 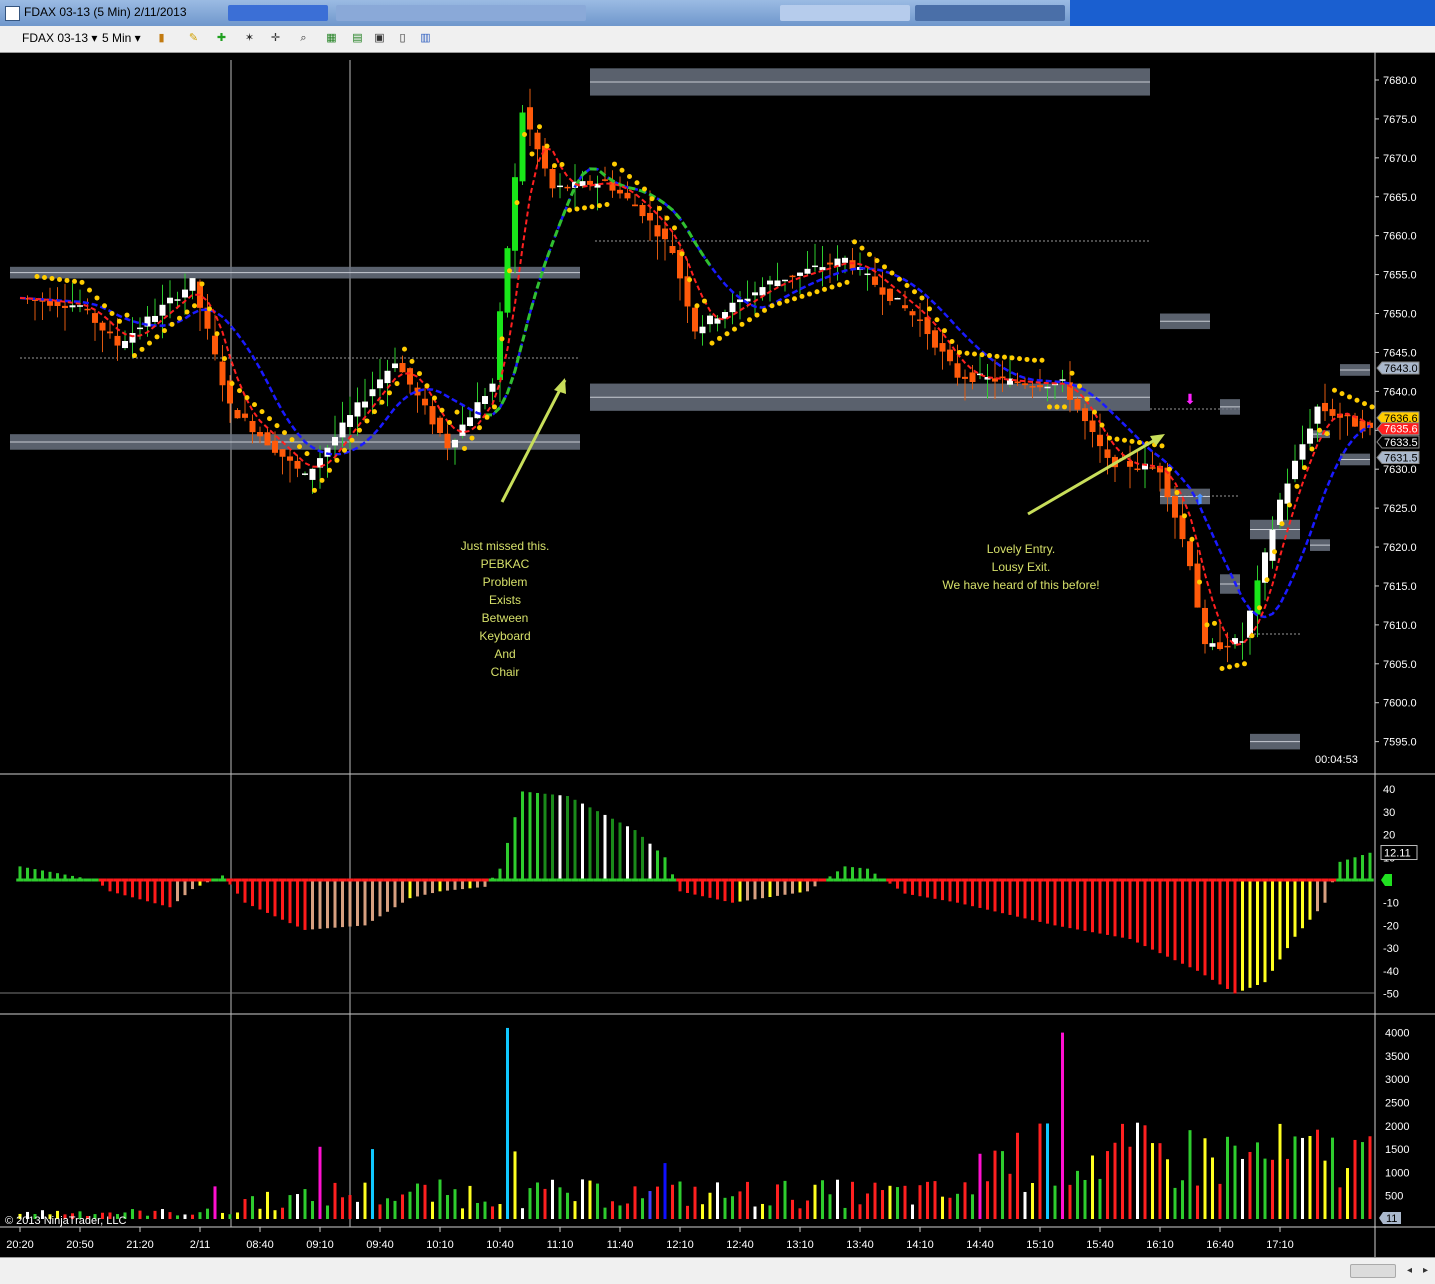 What do you see at coordinates (65, 1221) in the screenshot?
I see `copyright-label: © 2013 NinjaTrader, LLC` at bounding box center [65, 1221].